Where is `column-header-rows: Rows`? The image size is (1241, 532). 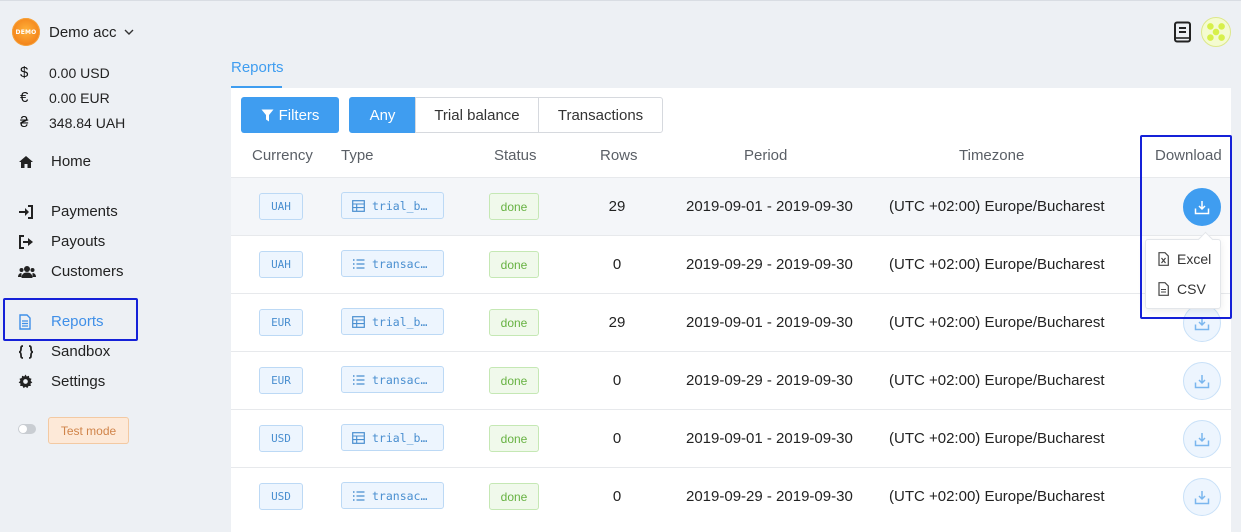 column-header-rows: Rows is located at coordinates (619, 155).